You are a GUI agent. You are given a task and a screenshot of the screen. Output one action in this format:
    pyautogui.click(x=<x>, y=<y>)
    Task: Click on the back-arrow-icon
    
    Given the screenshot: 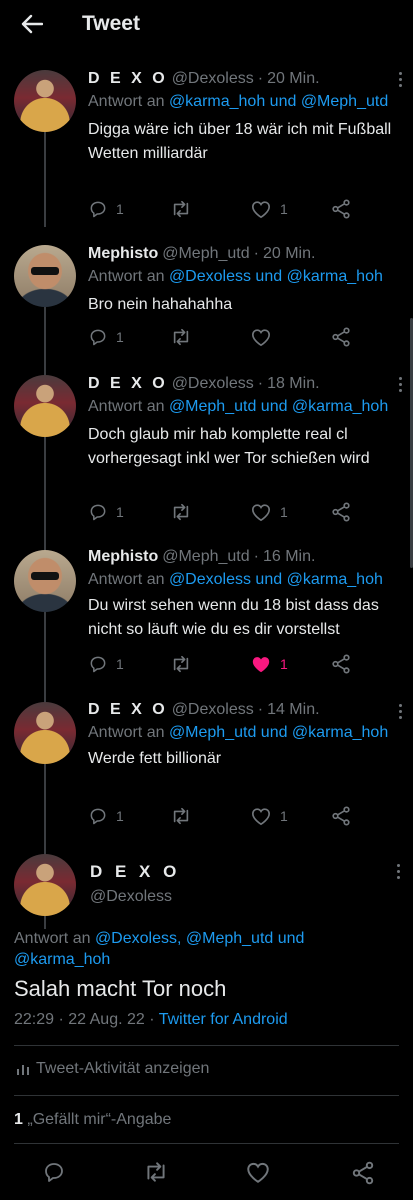 What is the action you would take?
    pyautogui.click(x=32, y=24)
    